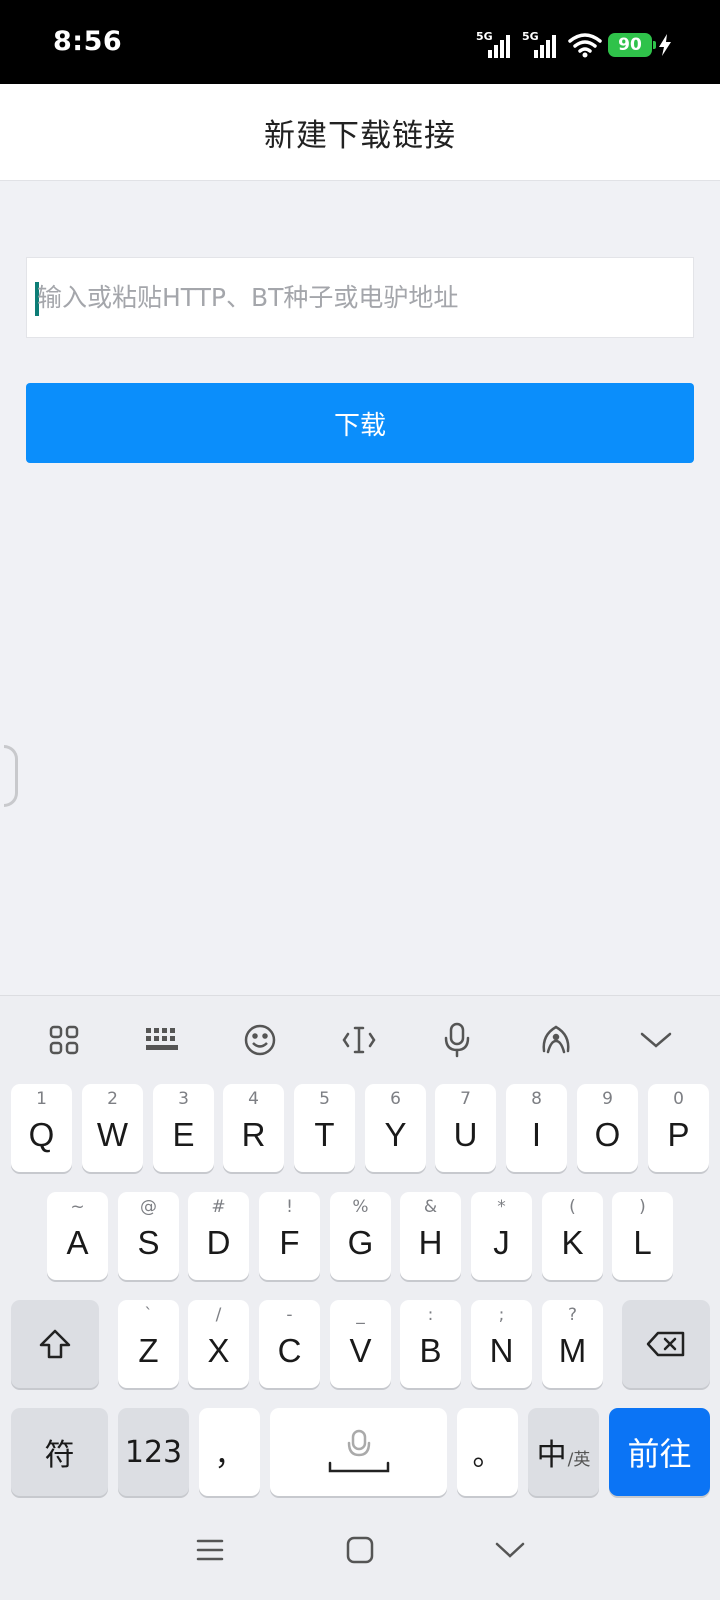 The height and width of the screenshot is (1600, 720). I want to click on backspace-icon, so click(665, 1344).